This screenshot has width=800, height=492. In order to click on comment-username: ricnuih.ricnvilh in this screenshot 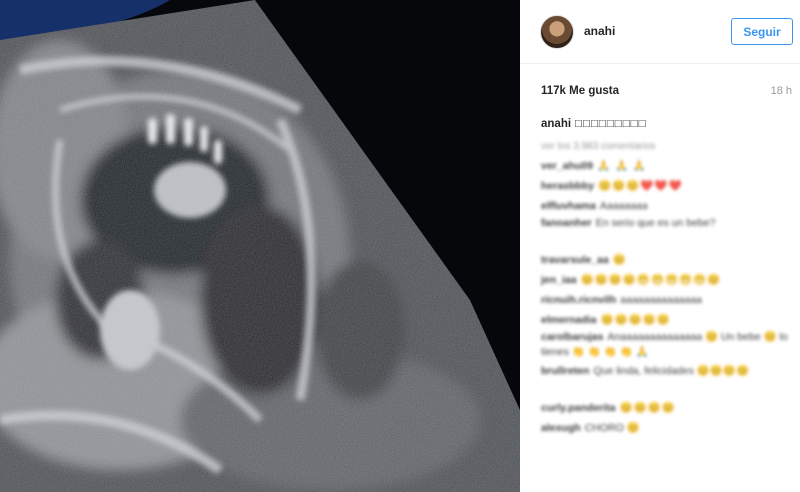, I will do `click(578, 300)`.